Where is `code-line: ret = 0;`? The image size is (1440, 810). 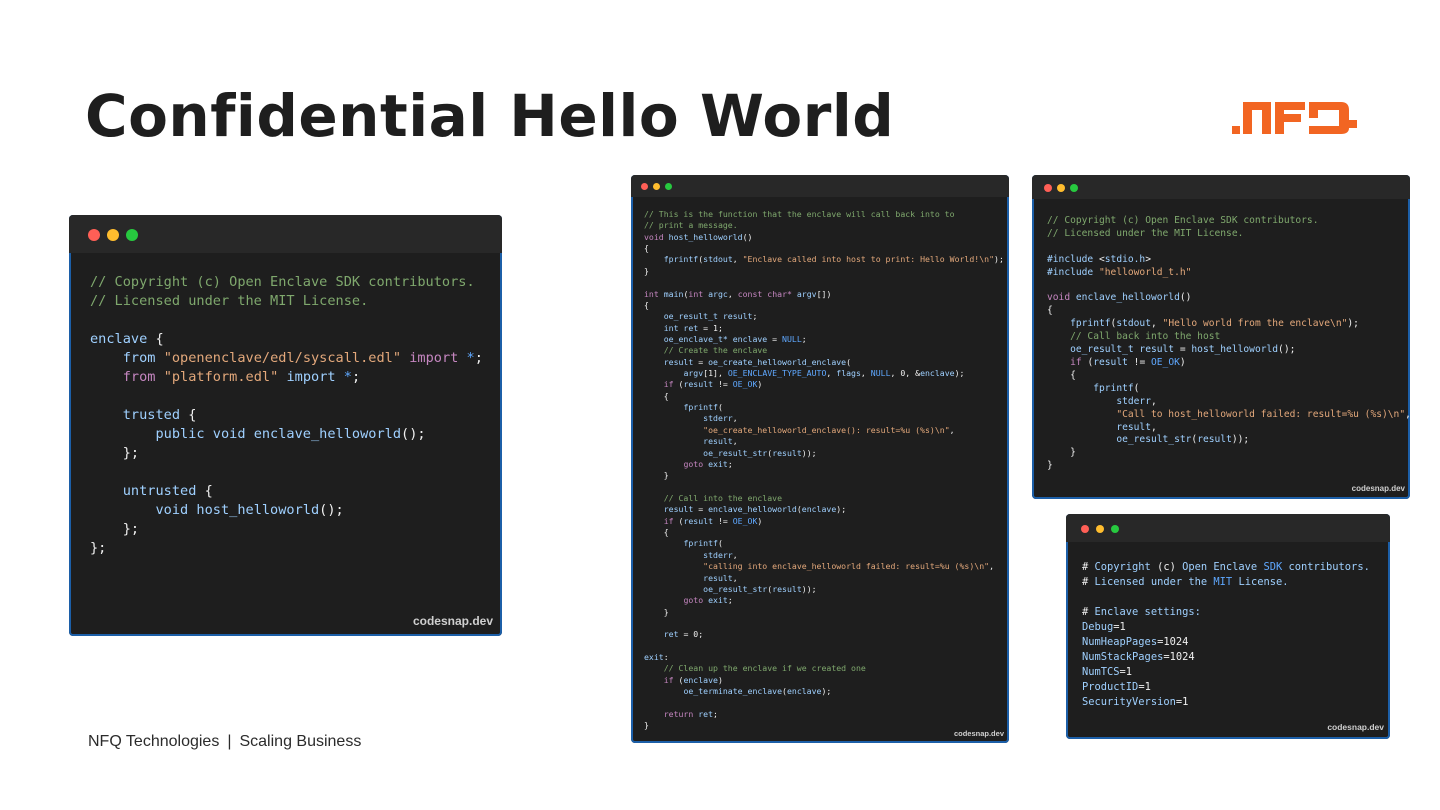 code-line: ret = 0; is located at coordinates (683, 634).